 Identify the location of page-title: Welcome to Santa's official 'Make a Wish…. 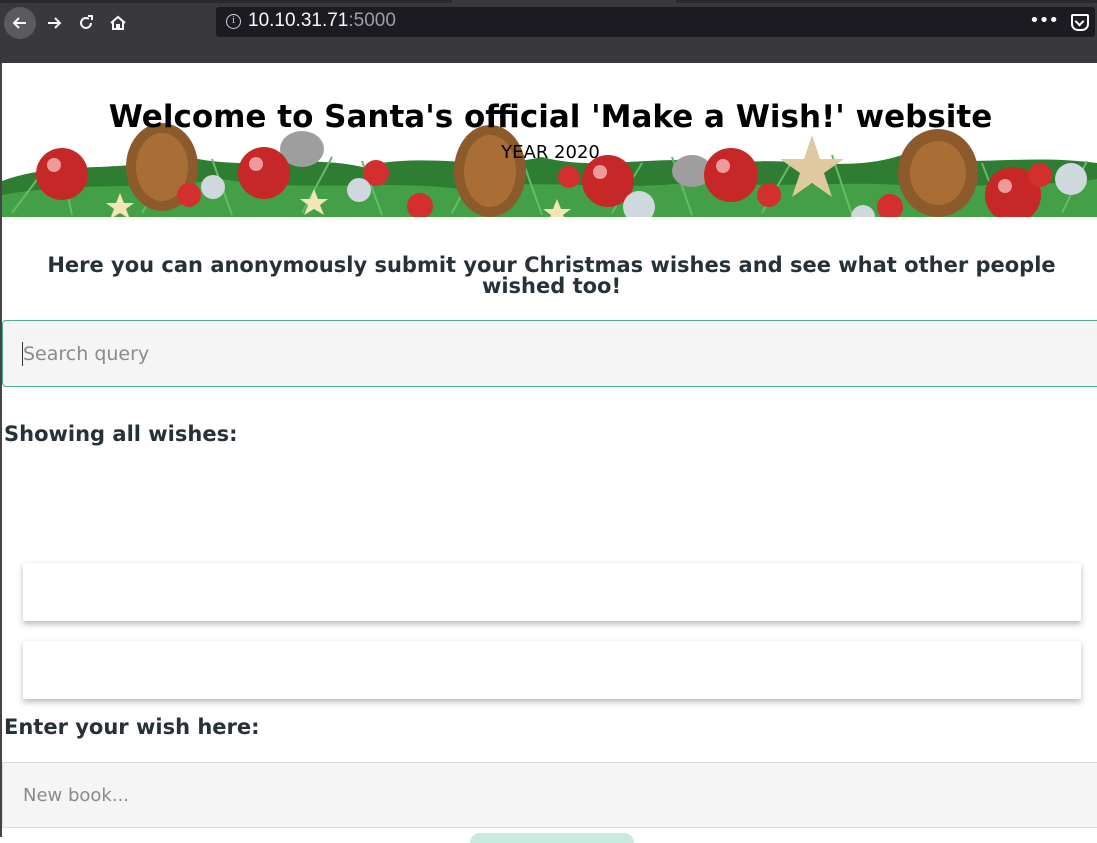
(550, 117).